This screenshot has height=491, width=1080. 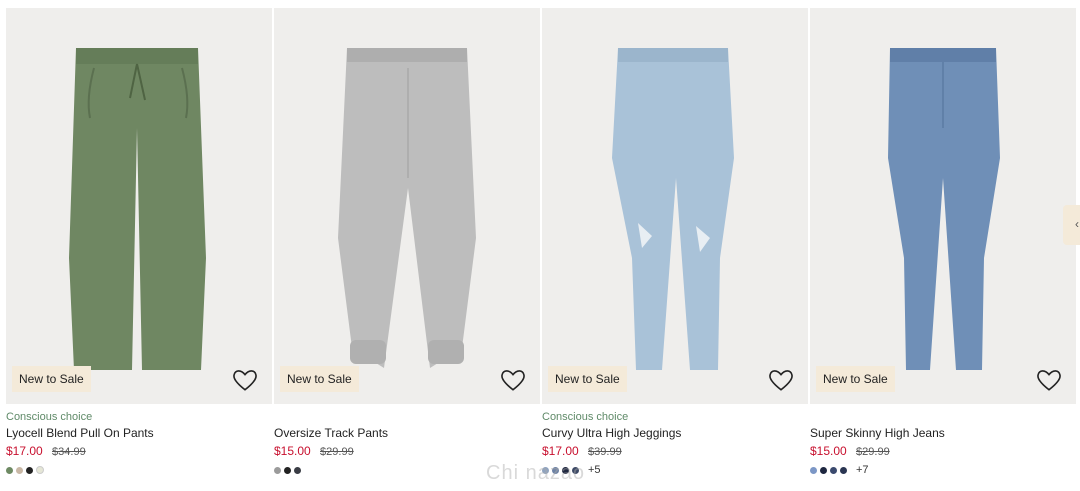 I want to click on carousel-next-button: ‹, so click(x=1071, y=225).